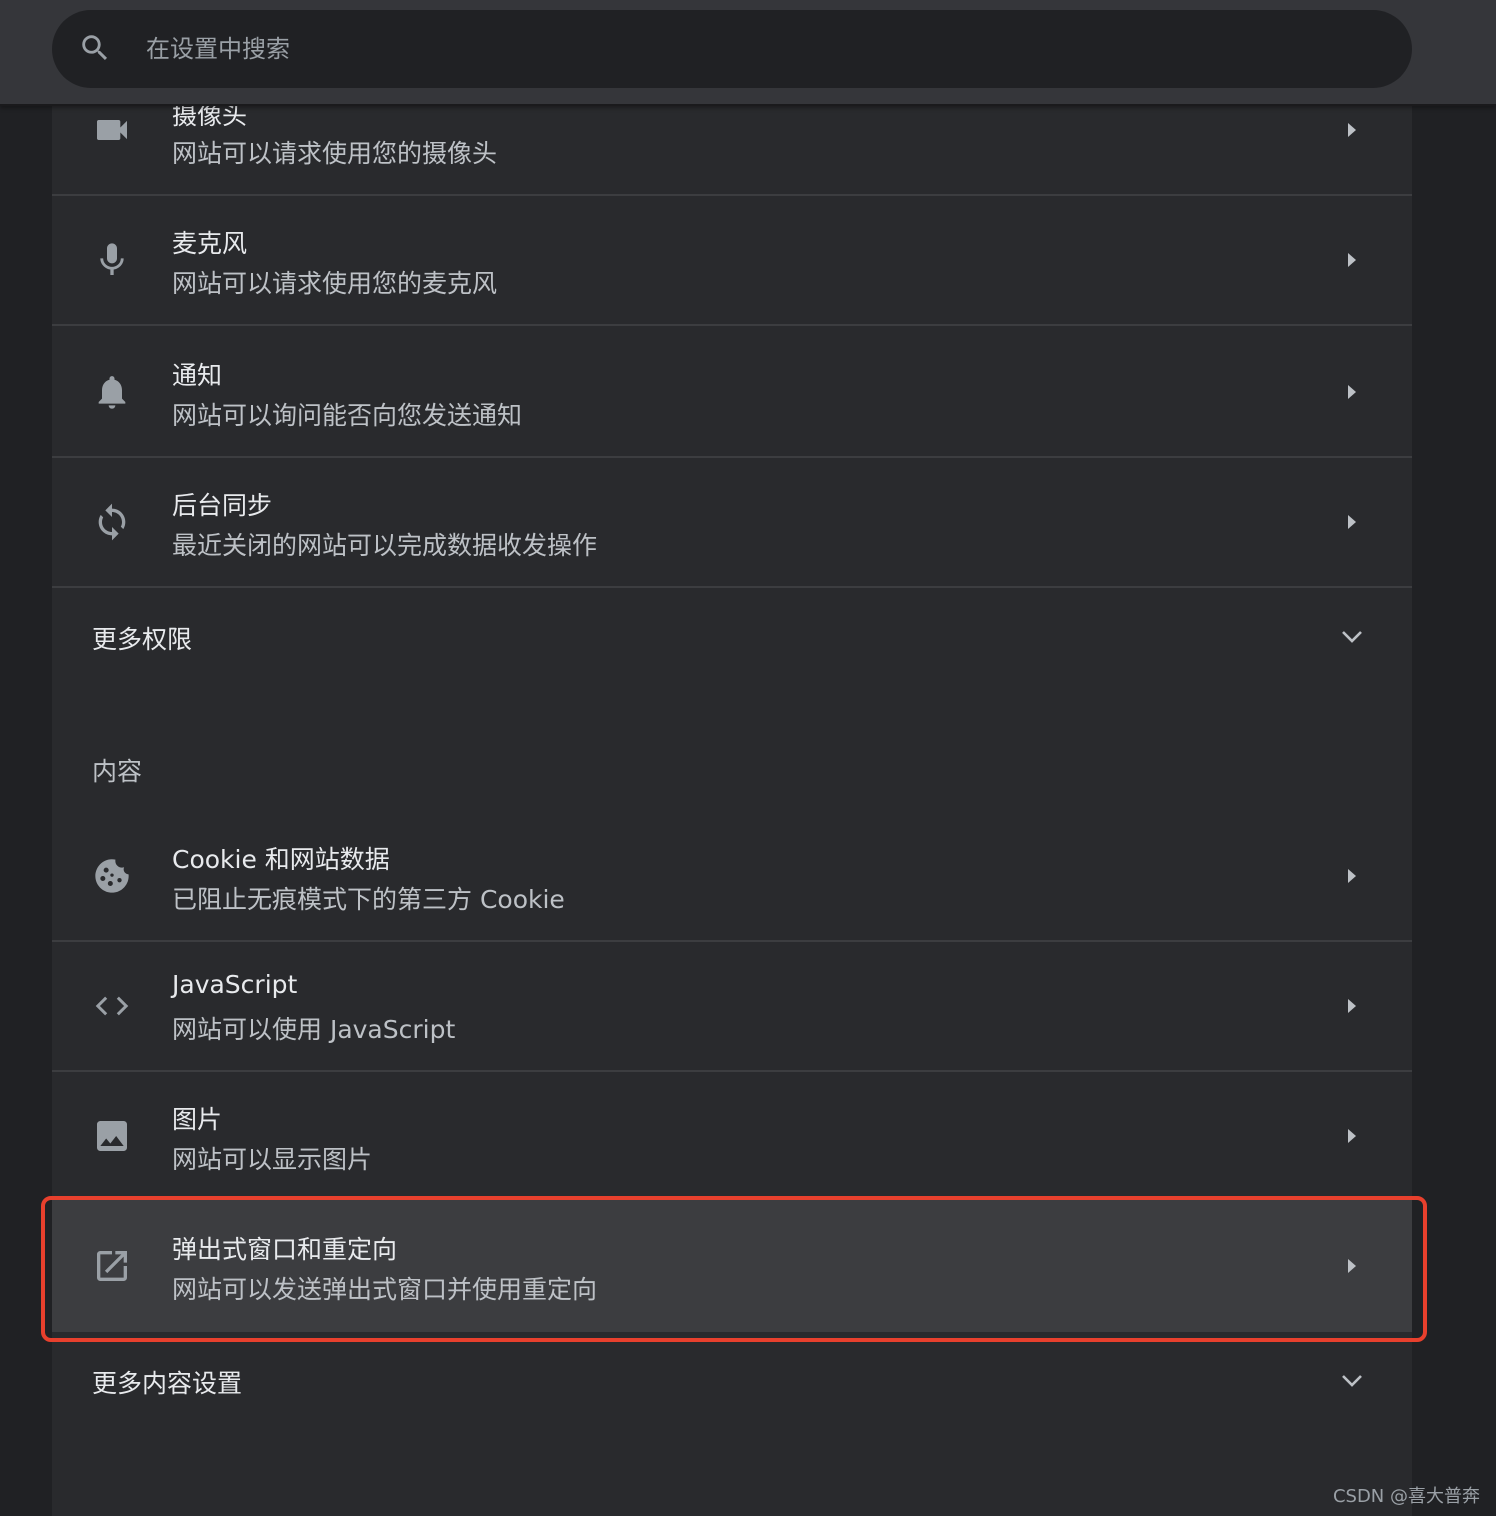 The height and width of the screenshot is (1516, 1496). I want to click on open-in-new-icon, so click(112, 1266).